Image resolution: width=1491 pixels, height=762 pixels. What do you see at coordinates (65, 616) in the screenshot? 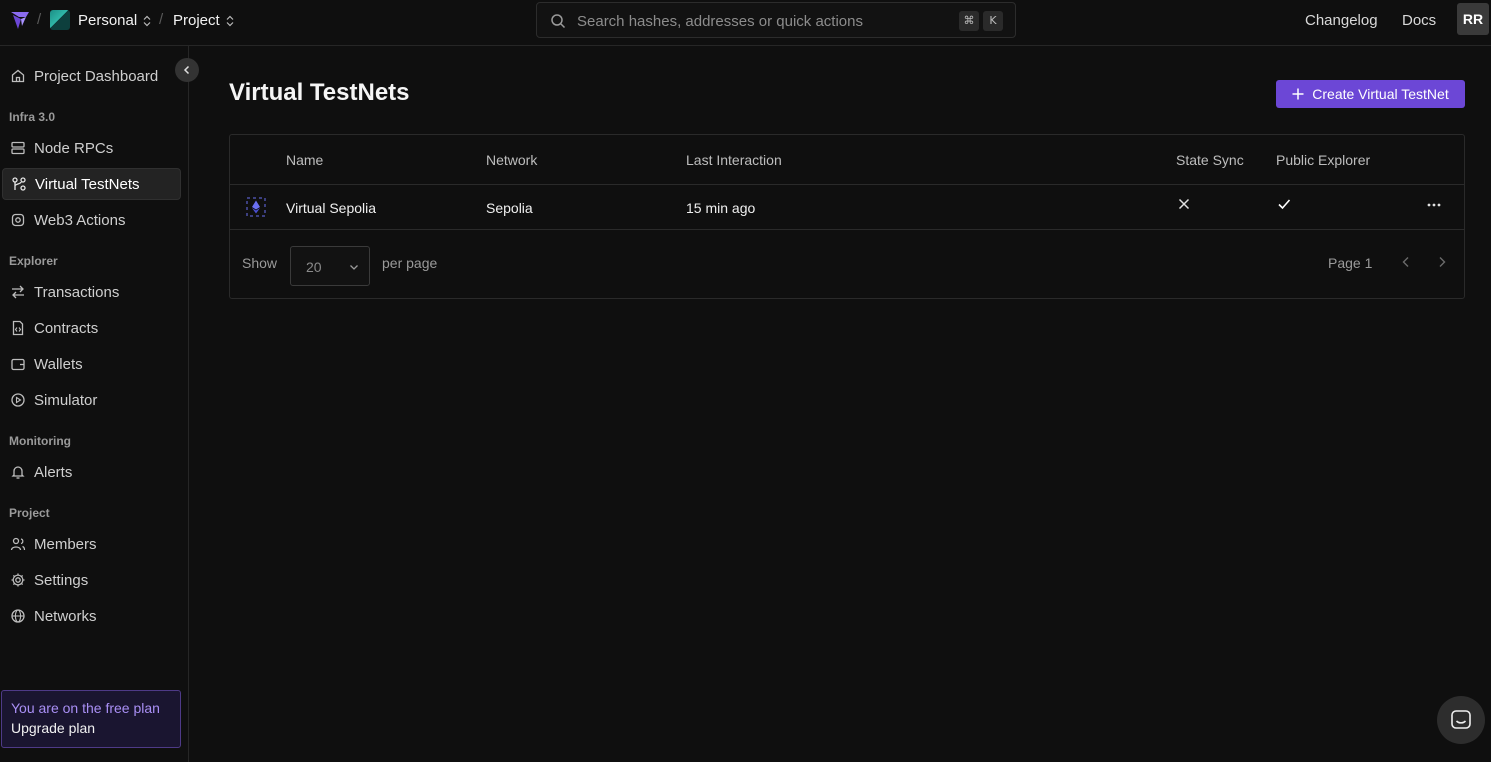
I see `sidebar-item-label: Networks` at bounding box center [65, 616].